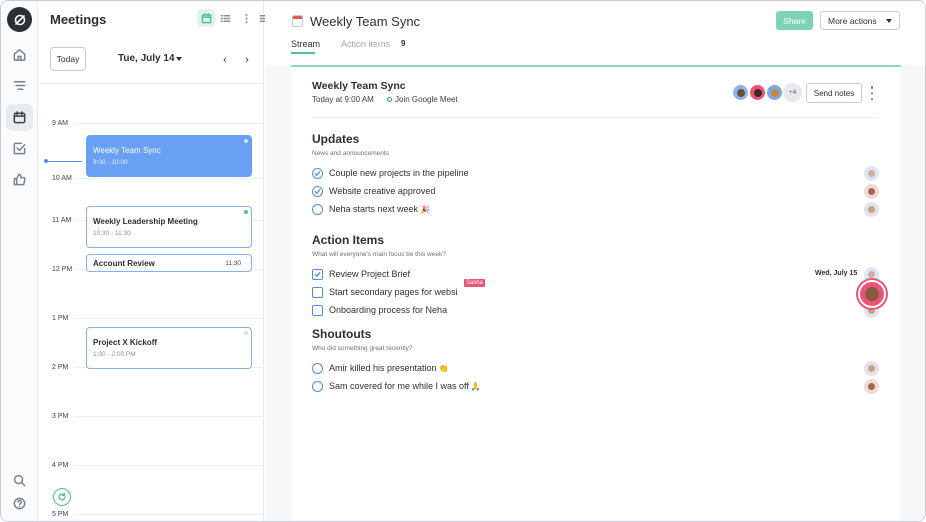  I want to click on calendar-view-button, so click(206, 18).